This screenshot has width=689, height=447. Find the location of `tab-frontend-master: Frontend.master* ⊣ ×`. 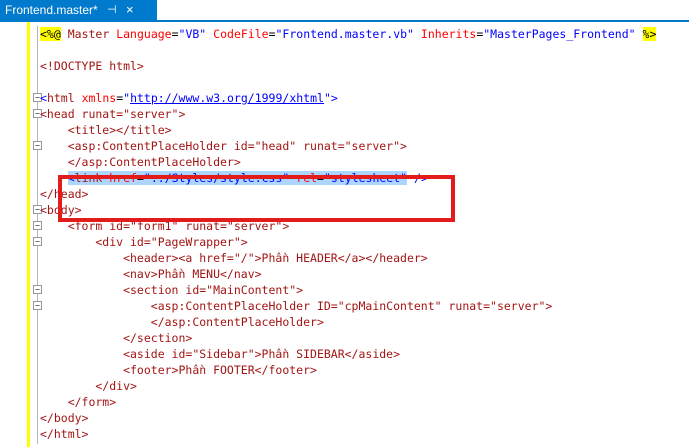

tab-frontend-master: Frontend.master* ⊣ × is located at coordinates (78, 10).